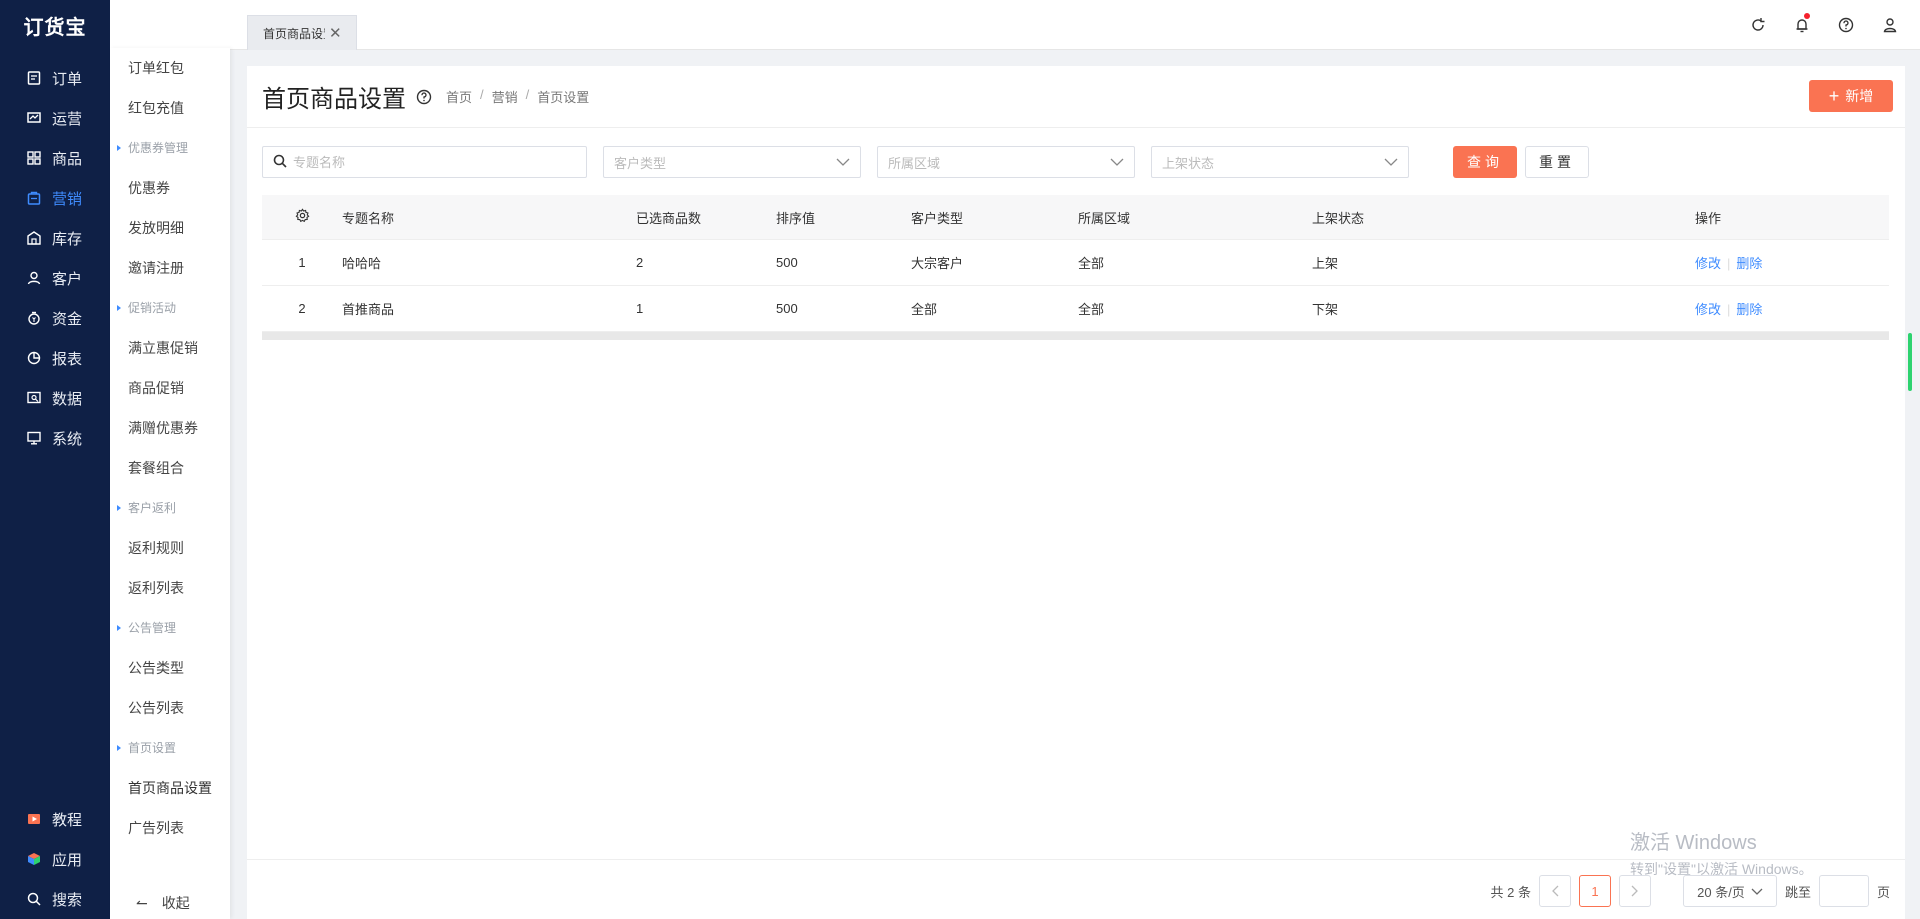 This screenshot has height=919, width=1920. I want to click on question-circle-icon, so click(424, 97).